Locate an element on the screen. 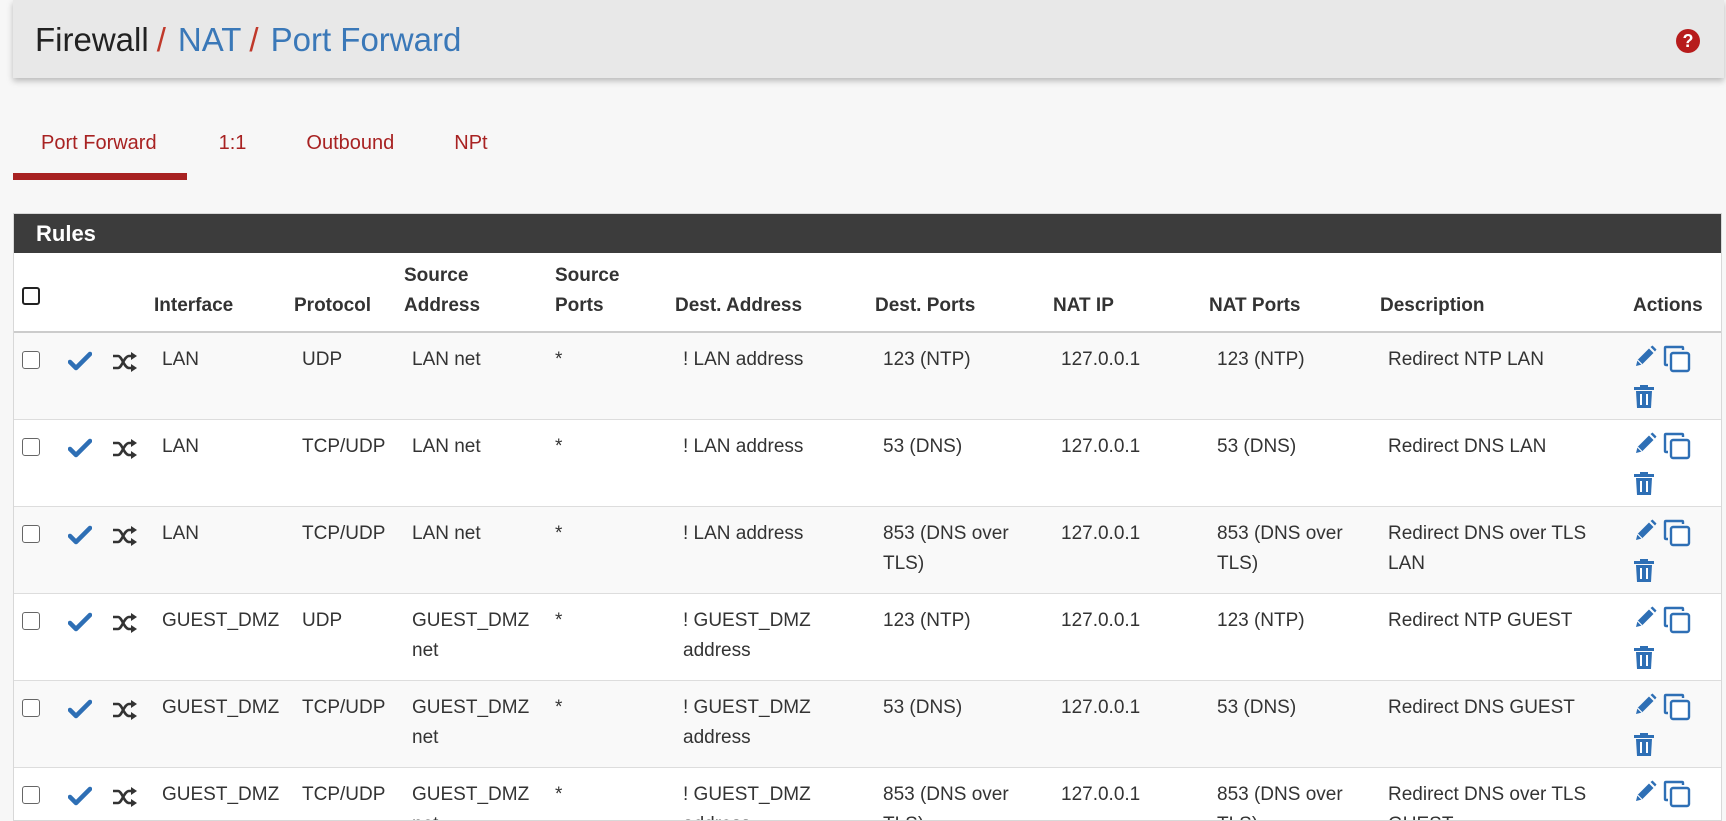  tab-one-to-one: 1:1 is located at coordinates (231, 145).